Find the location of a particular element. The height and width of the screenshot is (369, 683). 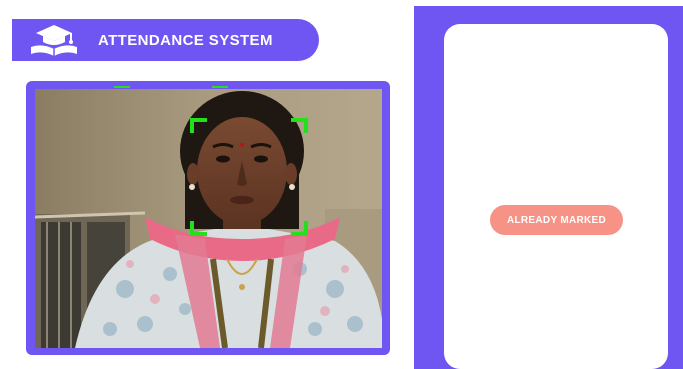

attendance-status-badge: ALREADY MARKED is located at coordinates (556, 220).